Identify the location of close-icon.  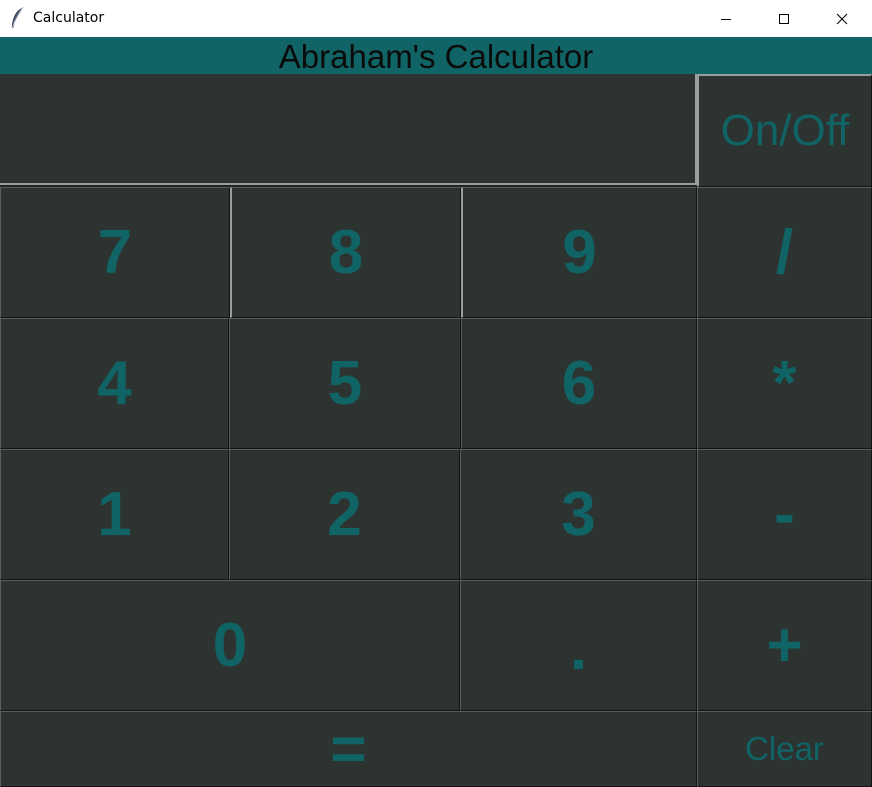
(842, 18).